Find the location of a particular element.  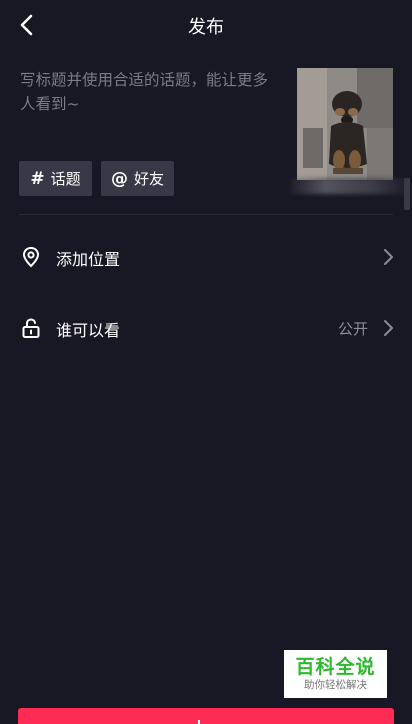

page-title: 发布 is located at coordinates (206, 27).